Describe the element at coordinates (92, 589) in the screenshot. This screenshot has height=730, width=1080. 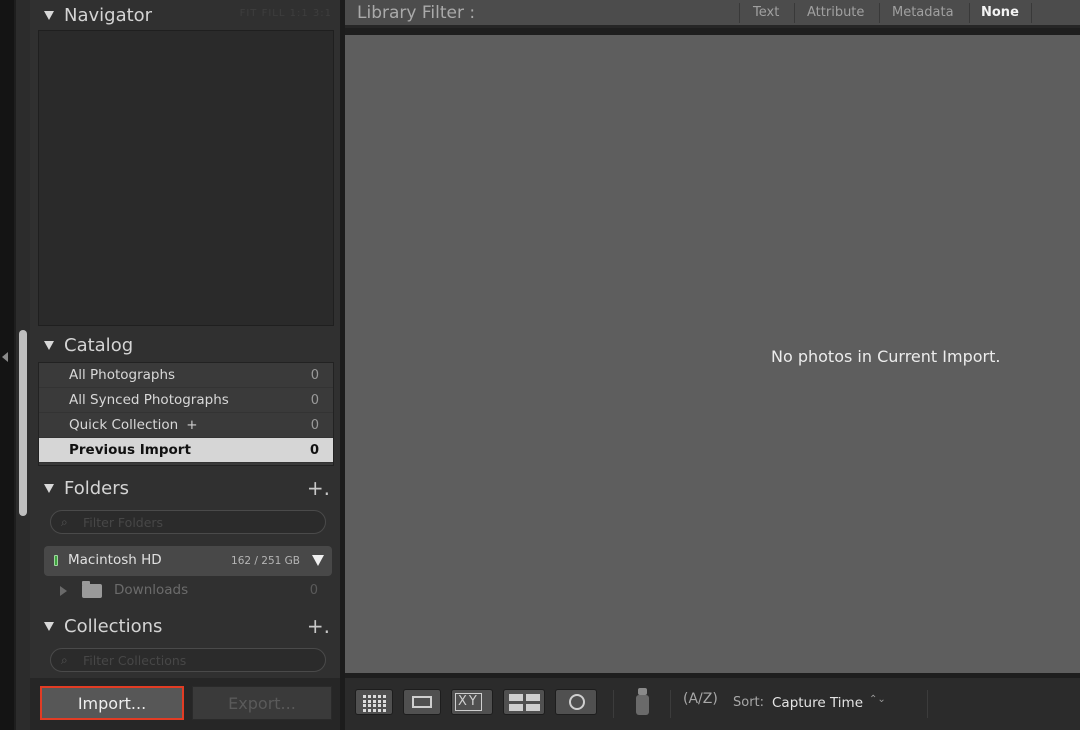
I see `folder-icon` at that location.